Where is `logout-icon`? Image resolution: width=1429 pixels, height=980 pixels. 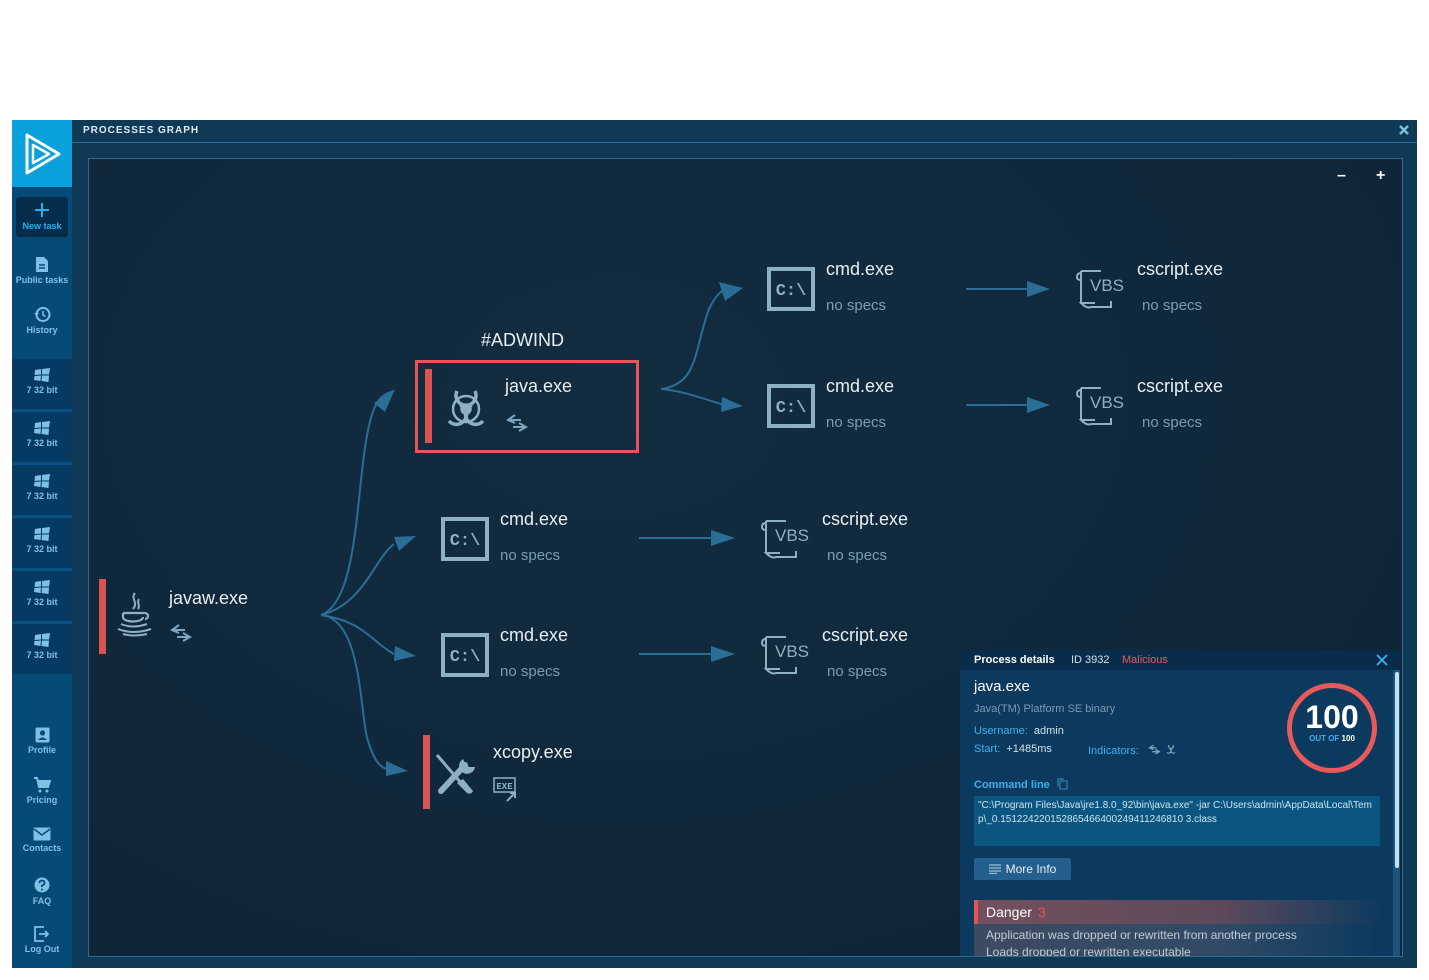
logout-icon is located at coordinates (42, 934).